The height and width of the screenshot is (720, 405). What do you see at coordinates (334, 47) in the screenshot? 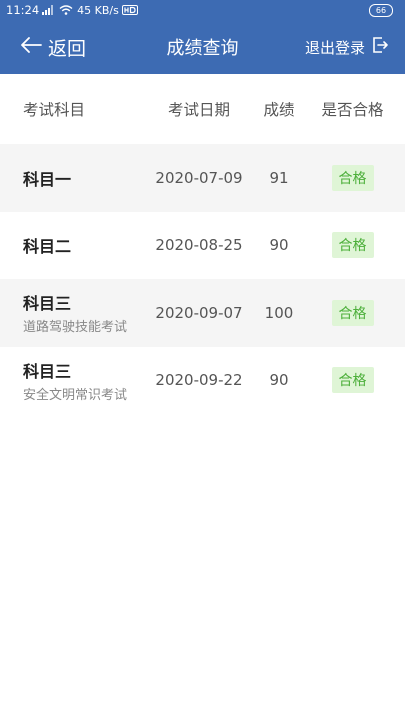
I see `logout-label: 退出登录` at bounding box center [334, 47].